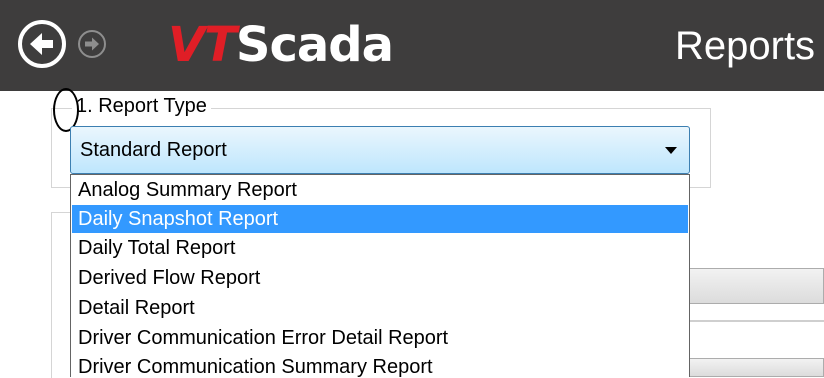 This screenshot has height=378, width=824. I want to click on back-button, so click(42, 44).